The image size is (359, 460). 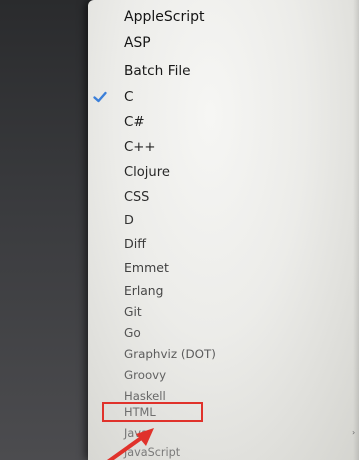 I want to click on menu-item-label: Groovy, so click(x=145, y=375).